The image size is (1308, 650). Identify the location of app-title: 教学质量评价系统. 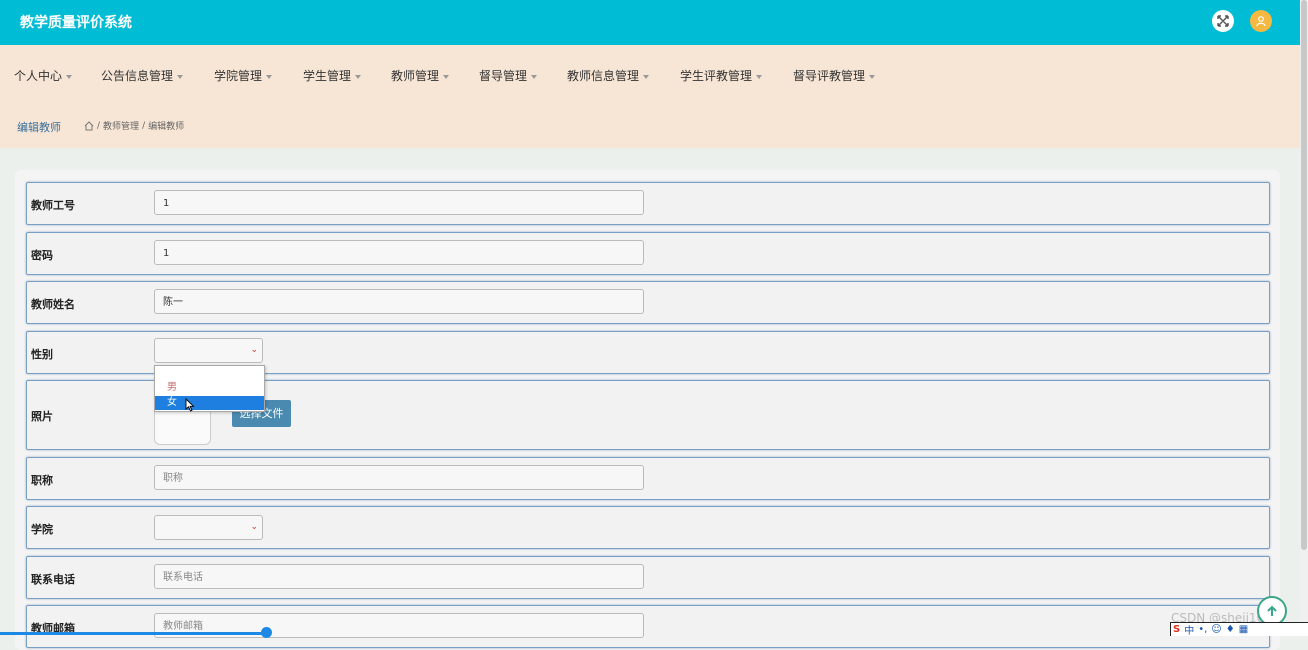
(76, 23).